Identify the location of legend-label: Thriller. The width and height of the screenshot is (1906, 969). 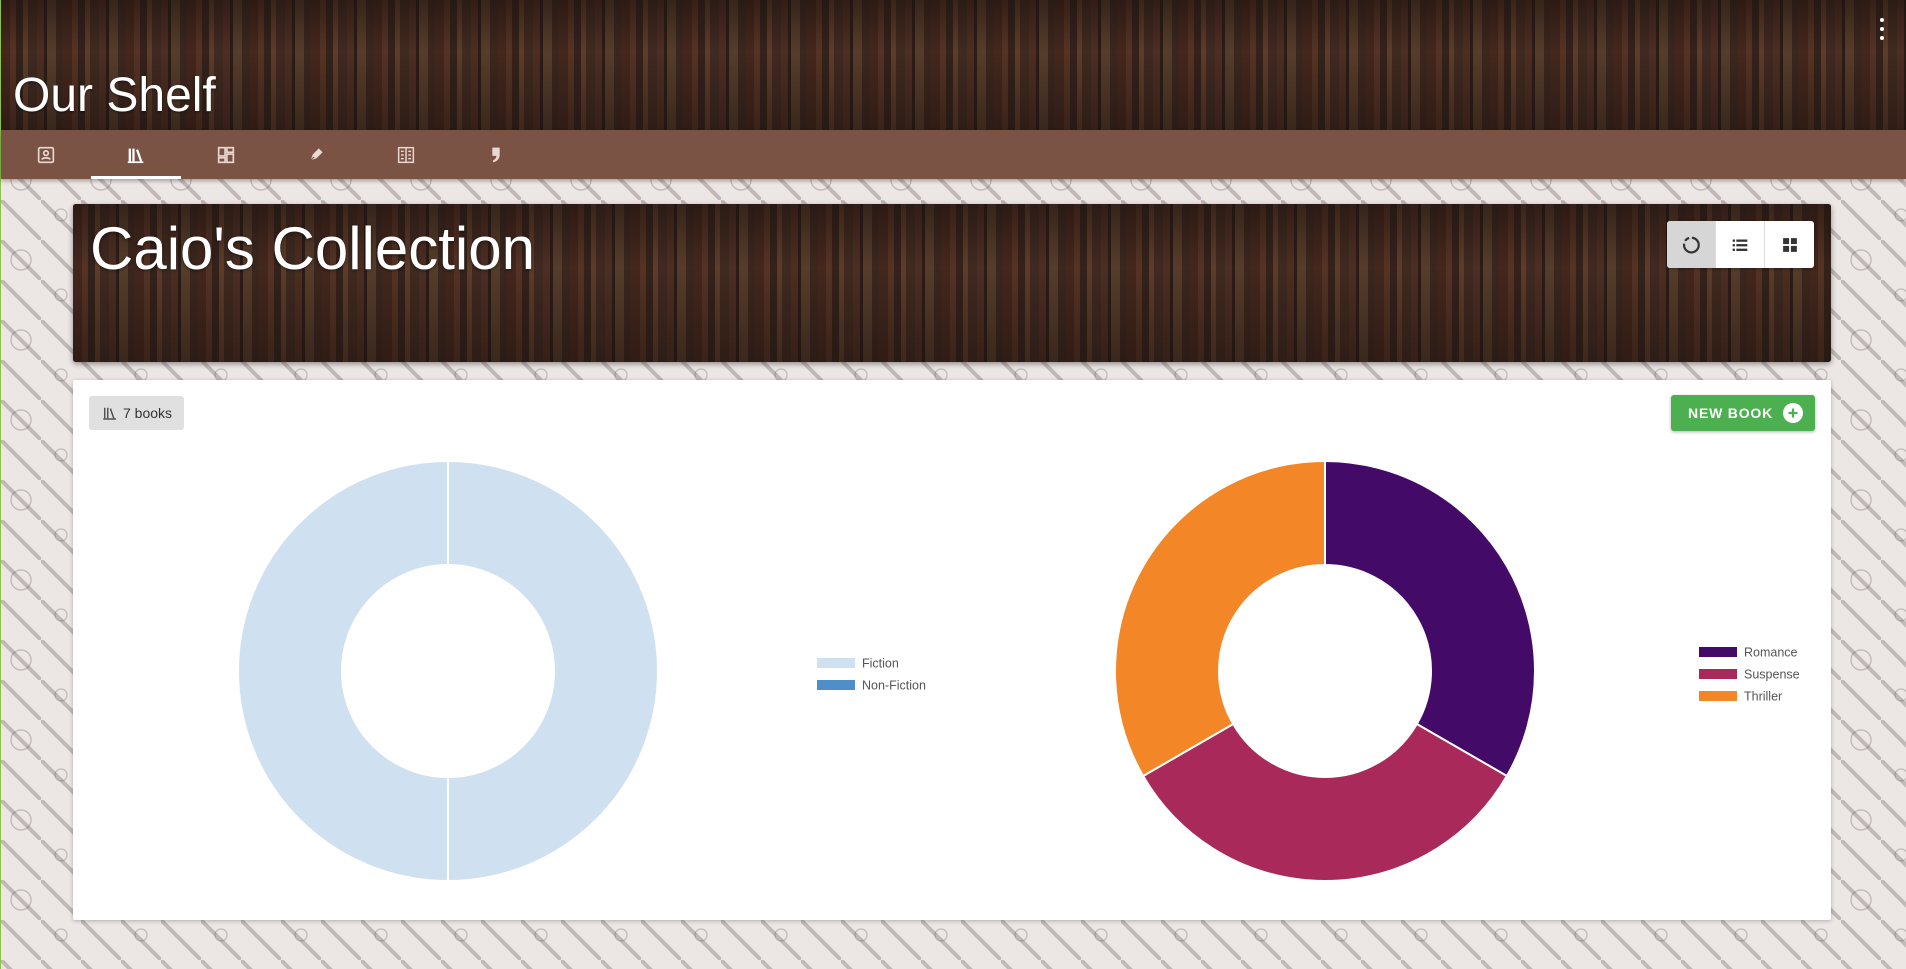
(1763, 697).